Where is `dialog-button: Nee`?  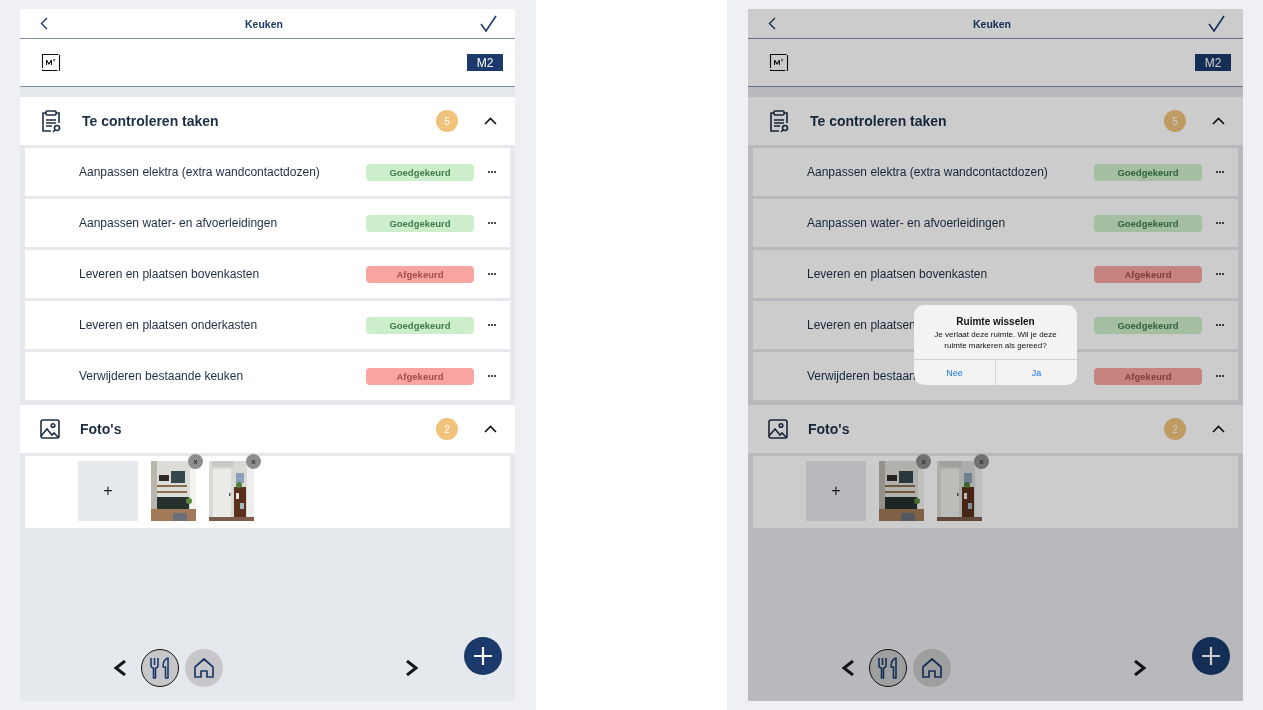 dialog-button: Nee is located at coordinates (954, 372).